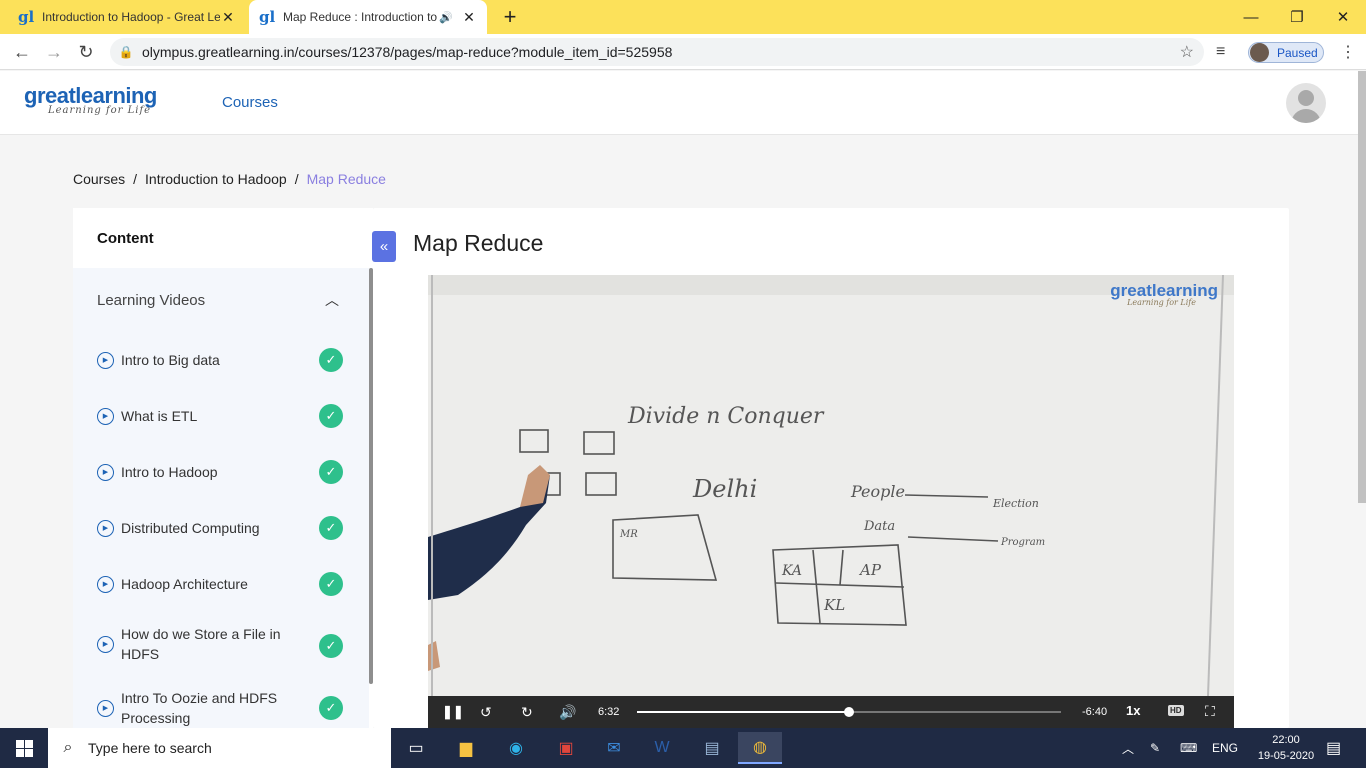 This screenshot has height=768, width=1366. I want to click on logo-tagline: Learning for Life, so click(100, 110).